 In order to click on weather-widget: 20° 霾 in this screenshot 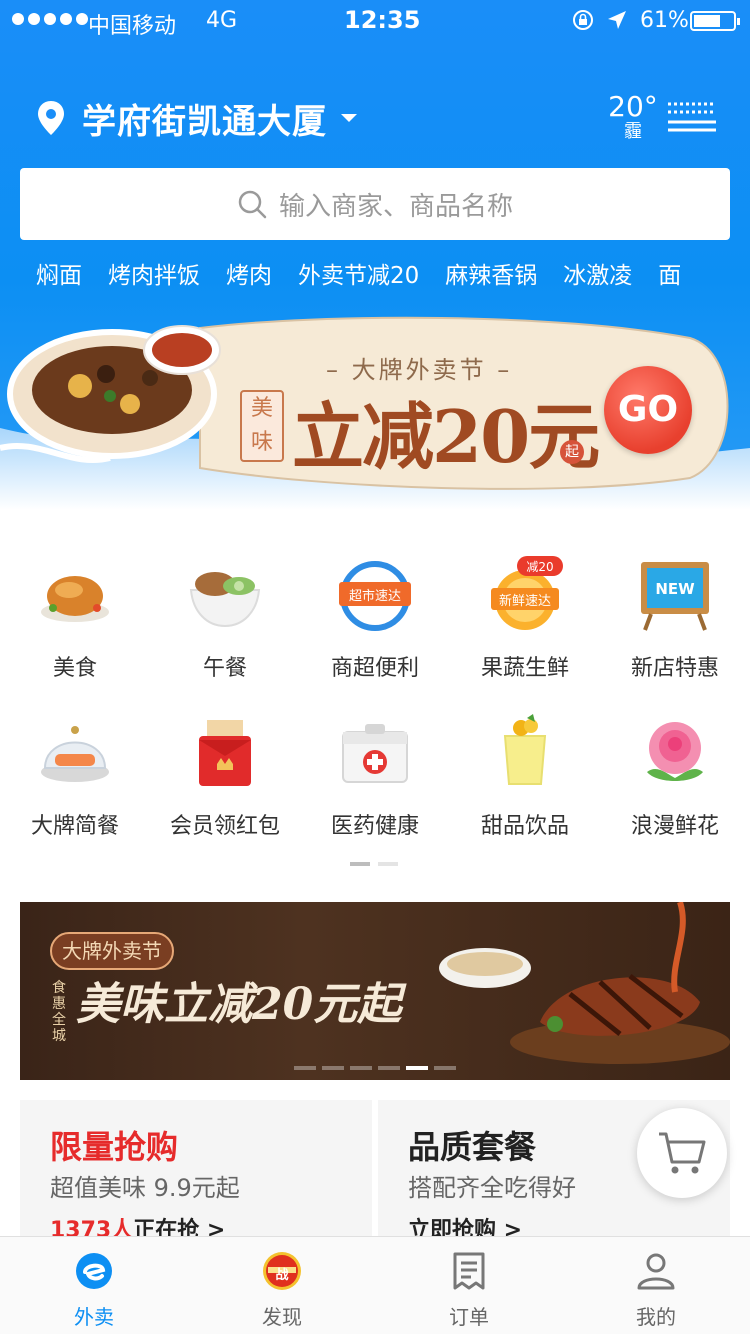, I will do `click(633, 117)`.